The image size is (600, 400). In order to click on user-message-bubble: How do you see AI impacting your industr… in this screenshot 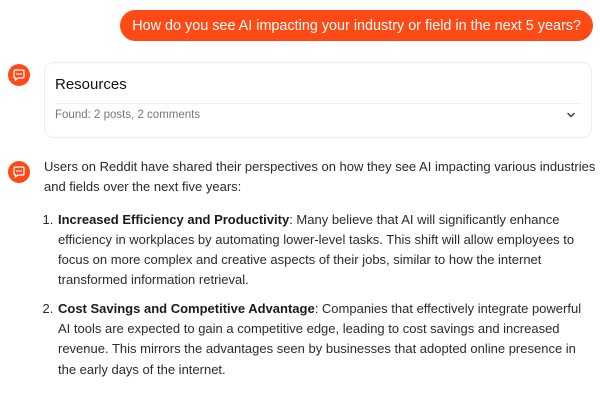, I will do `click(356, 25)`.